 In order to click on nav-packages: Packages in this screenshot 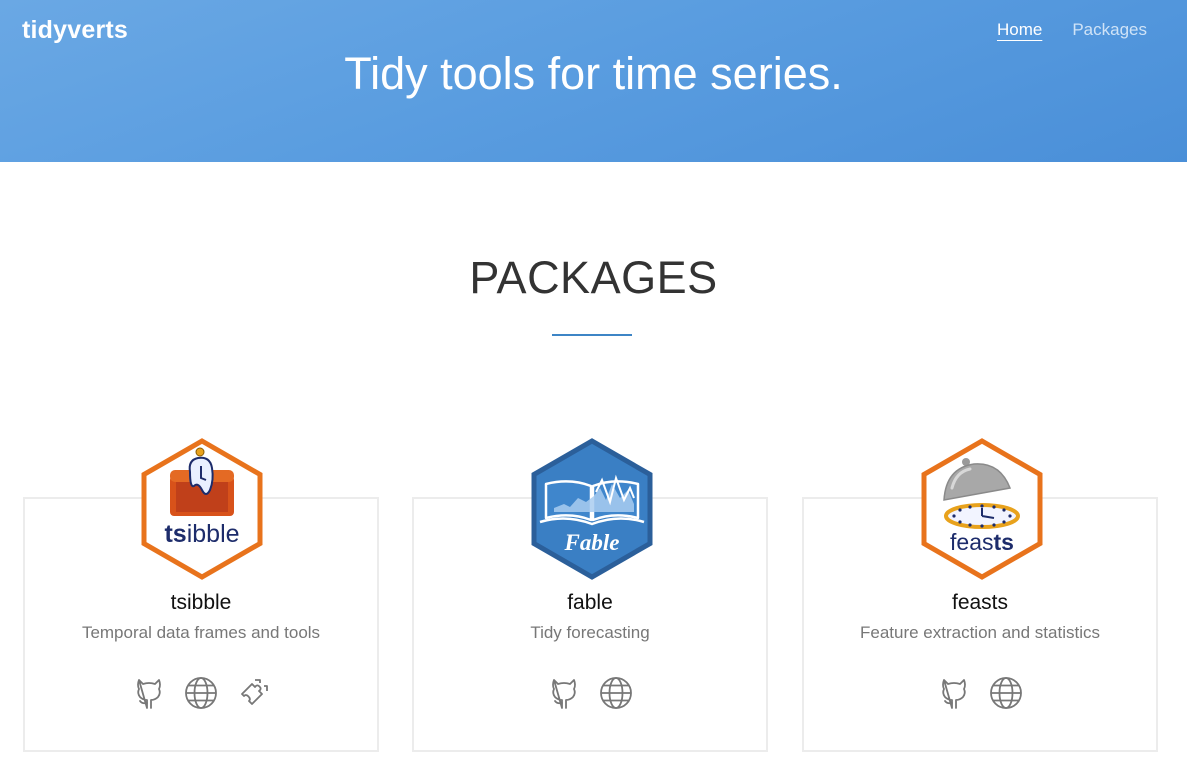, I will do `click(1109, 30)`.